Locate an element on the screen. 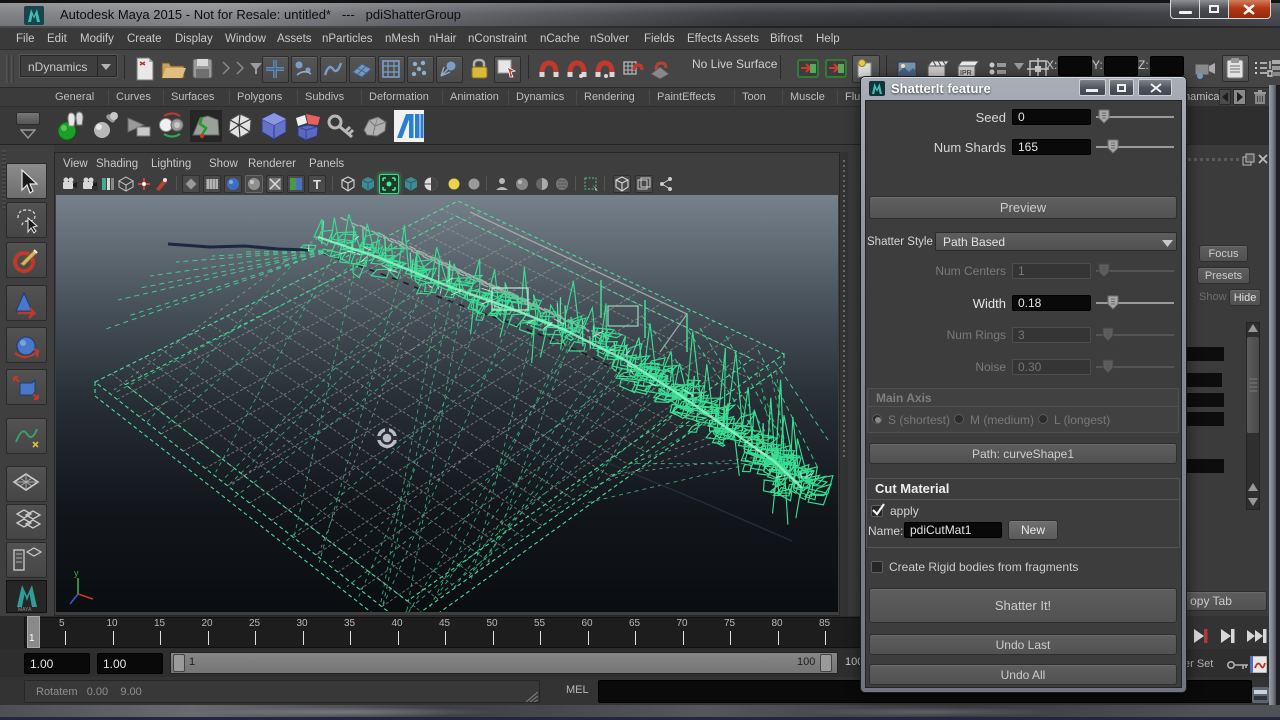 The image size is (1280, 720). svg-text: T is located at coordinates (317, 184).